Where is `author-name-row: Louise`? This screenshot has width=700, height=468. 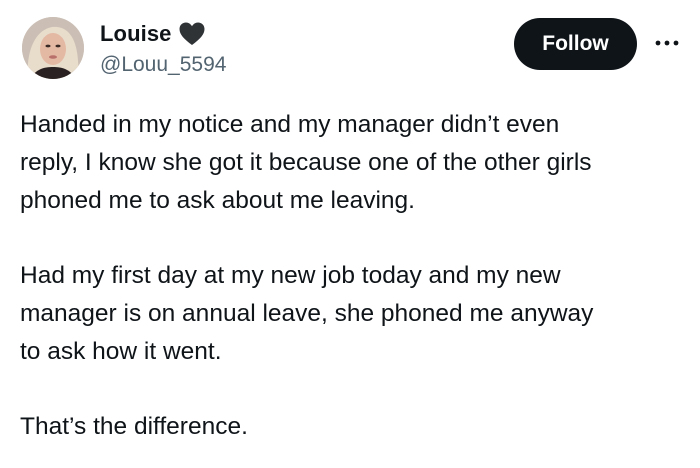 author-name-row: Louise is located at coordinates (153, 34).